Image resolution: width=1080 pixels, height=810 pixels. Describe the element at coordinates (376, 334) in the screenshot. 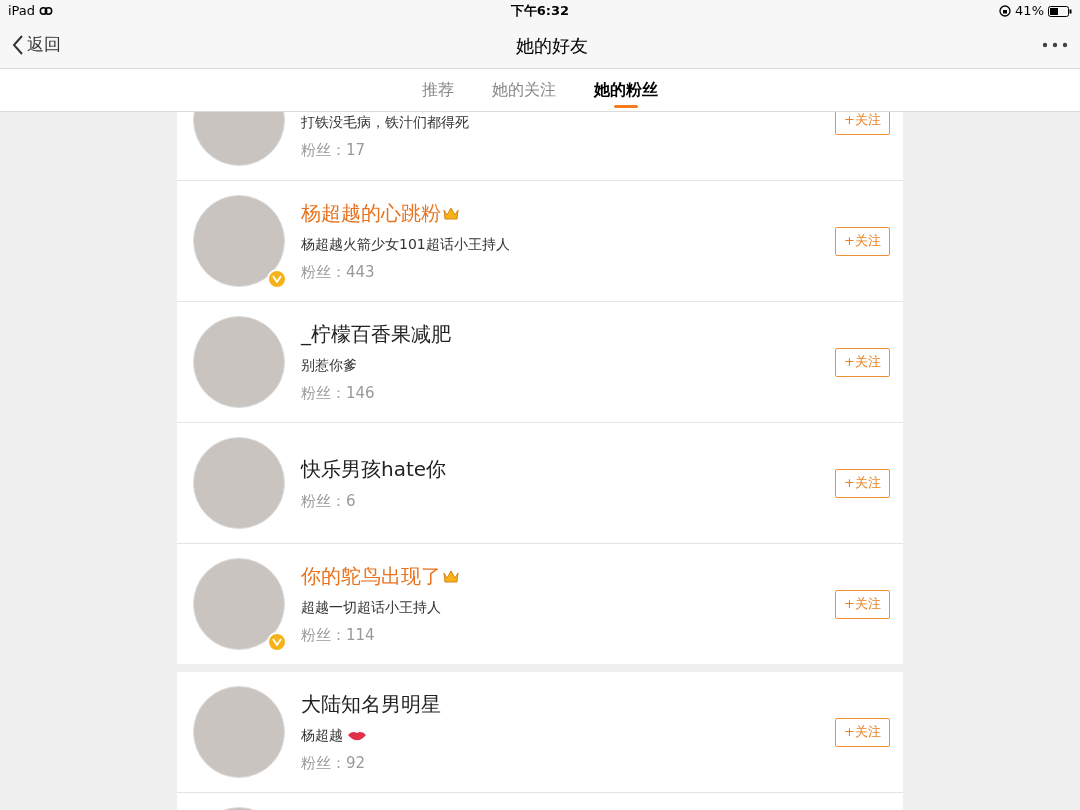

I see `user-name: _柠檬百香果减肥` at that location.